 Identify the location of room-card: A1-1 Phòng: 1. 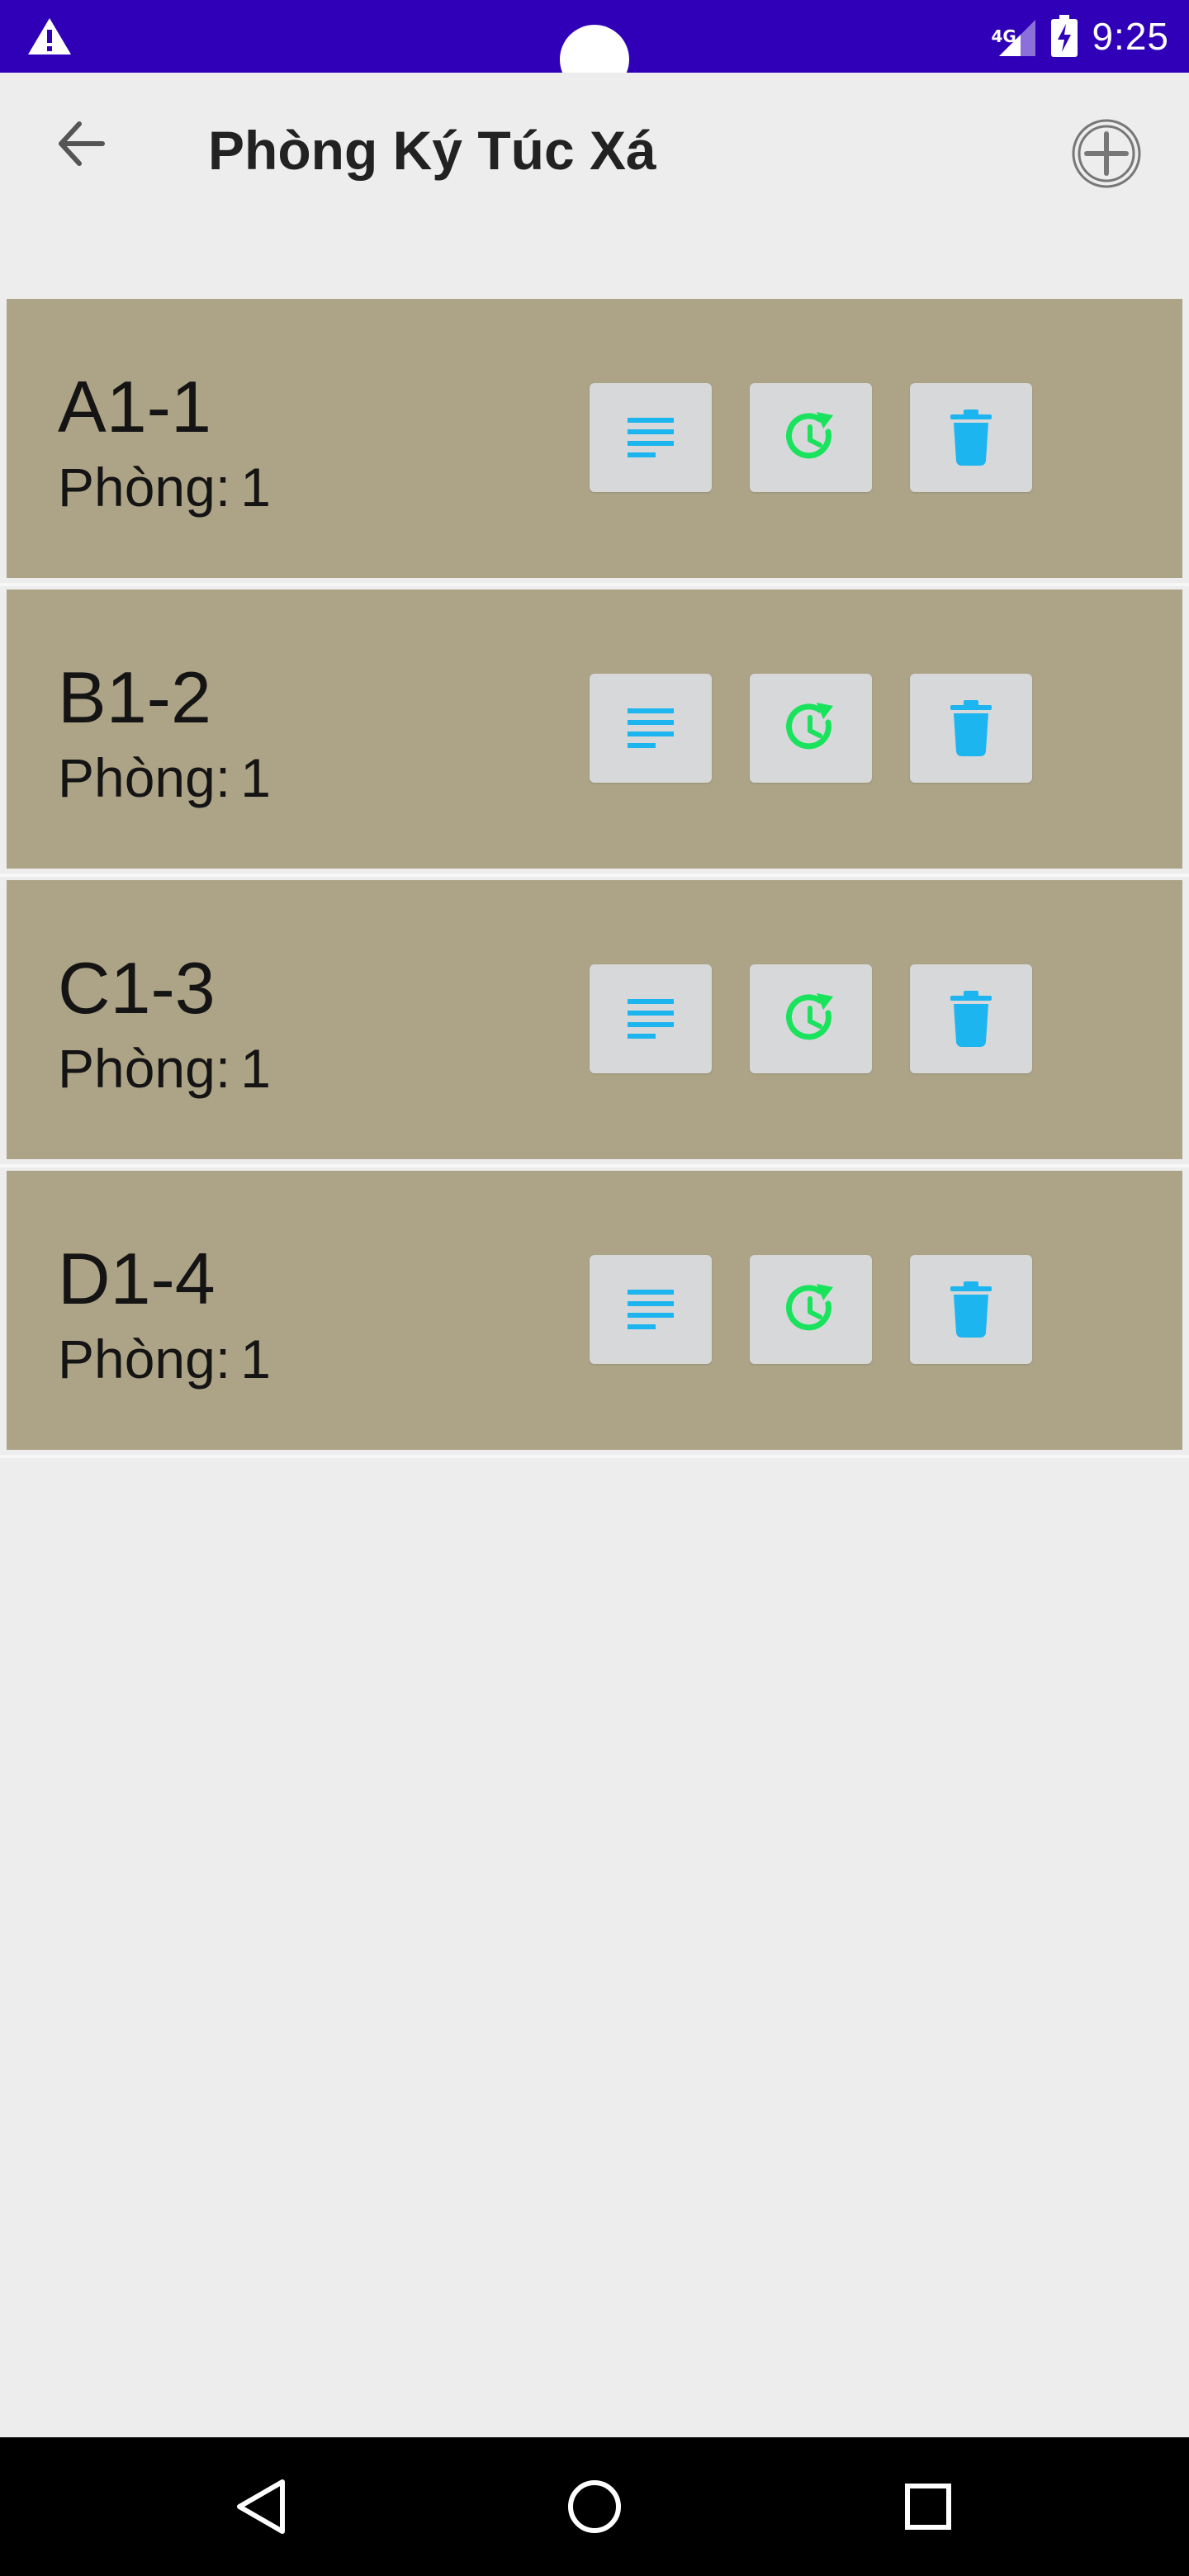
(594, 442).